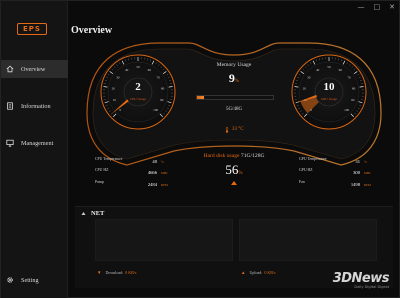 Image resolution: width=400 pixels, height=298 pixels. Describe the element at coordinates (270, 272) in the screenshot. I see `upload-value: 0 KB/s` at that location.